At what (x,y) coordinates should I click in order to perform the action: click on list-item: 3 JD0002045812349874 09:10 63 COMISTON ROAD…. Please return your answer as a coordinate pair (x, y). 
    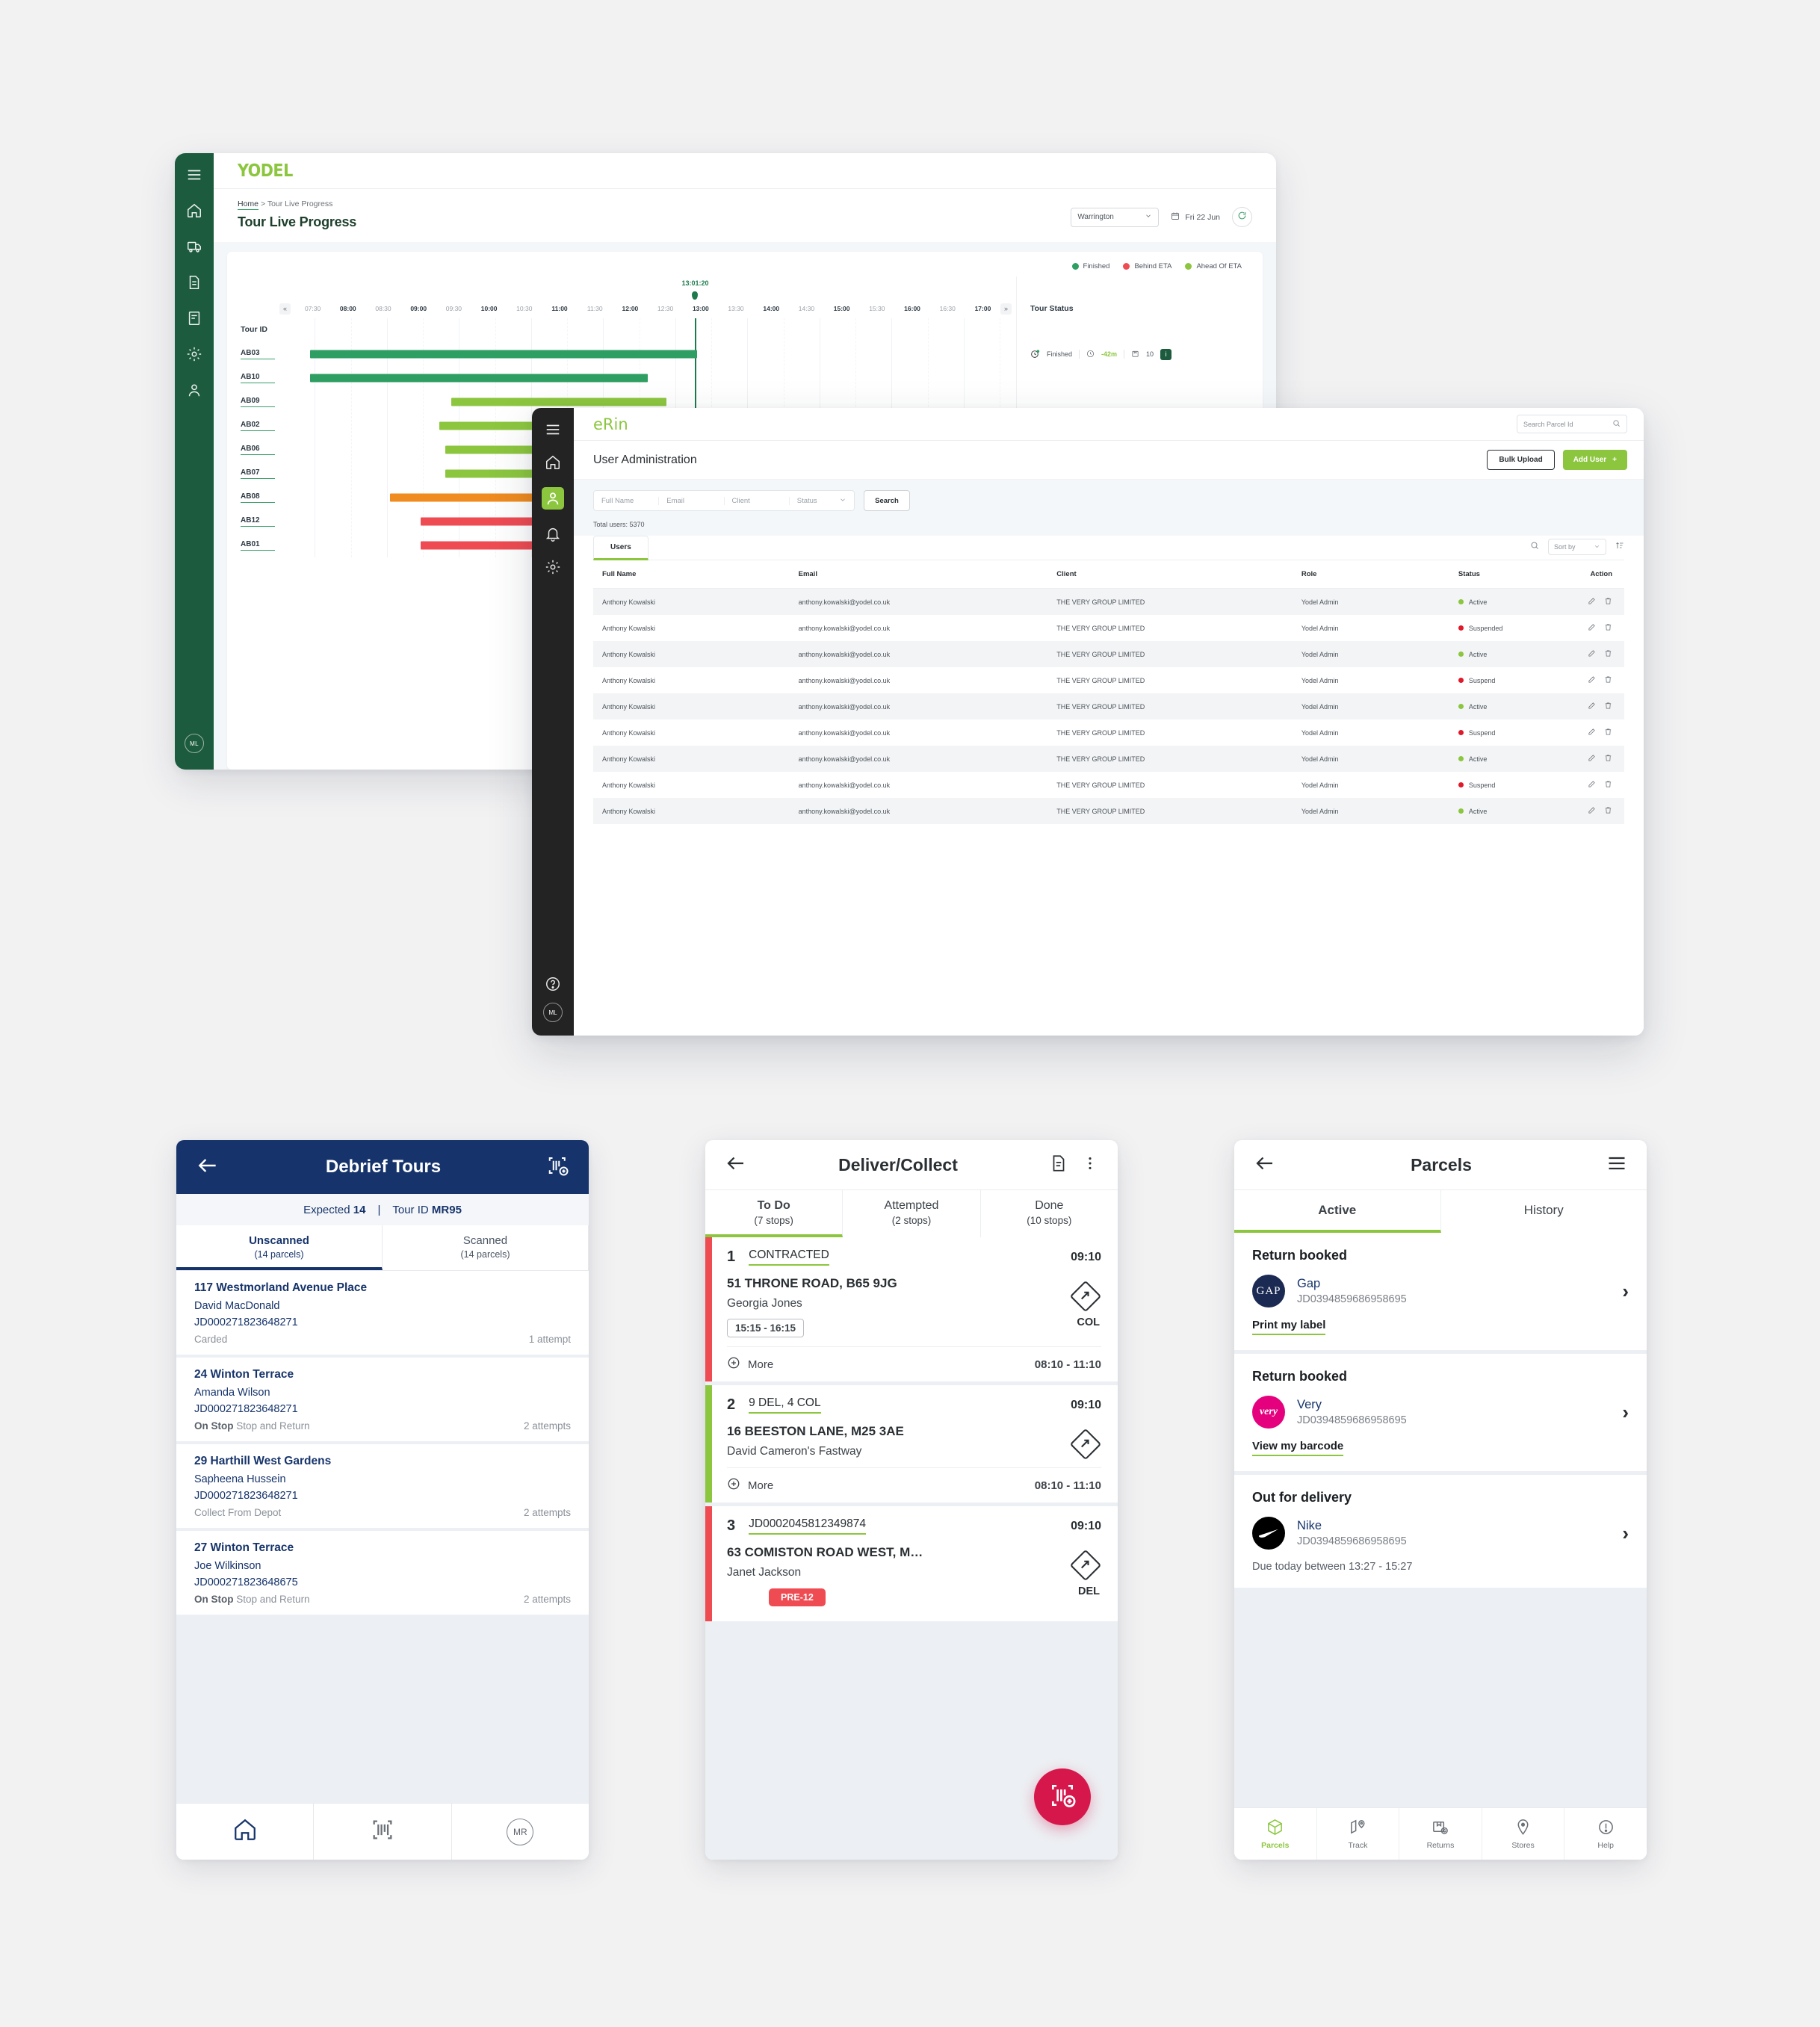
    Looking at the image, I should click on (911, 1563).